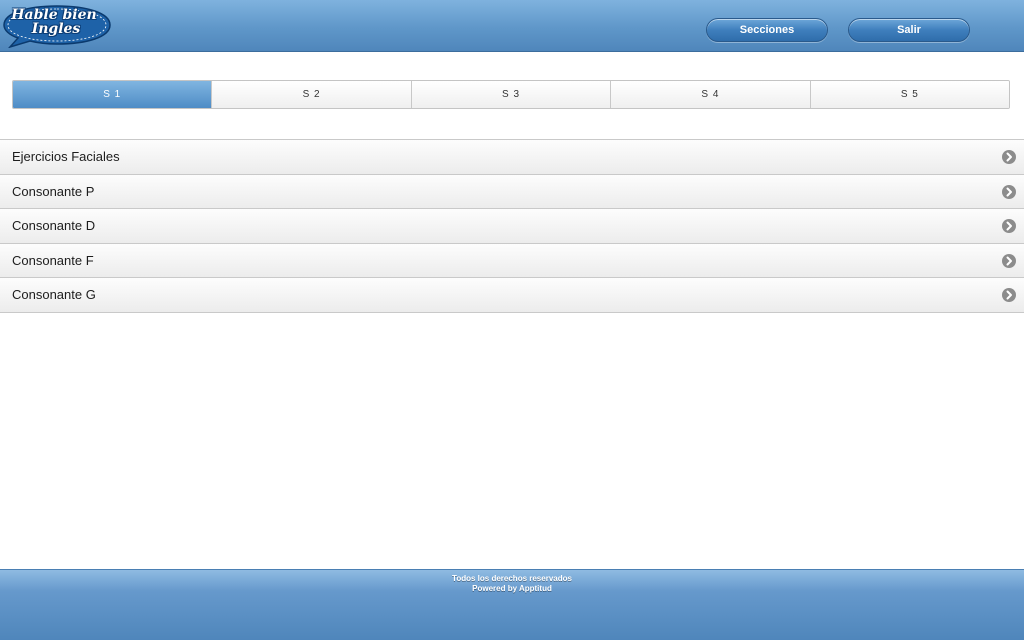 The image size is (1024, 640). I want to click on list-item-label: Consonante D, so click(54, 225).